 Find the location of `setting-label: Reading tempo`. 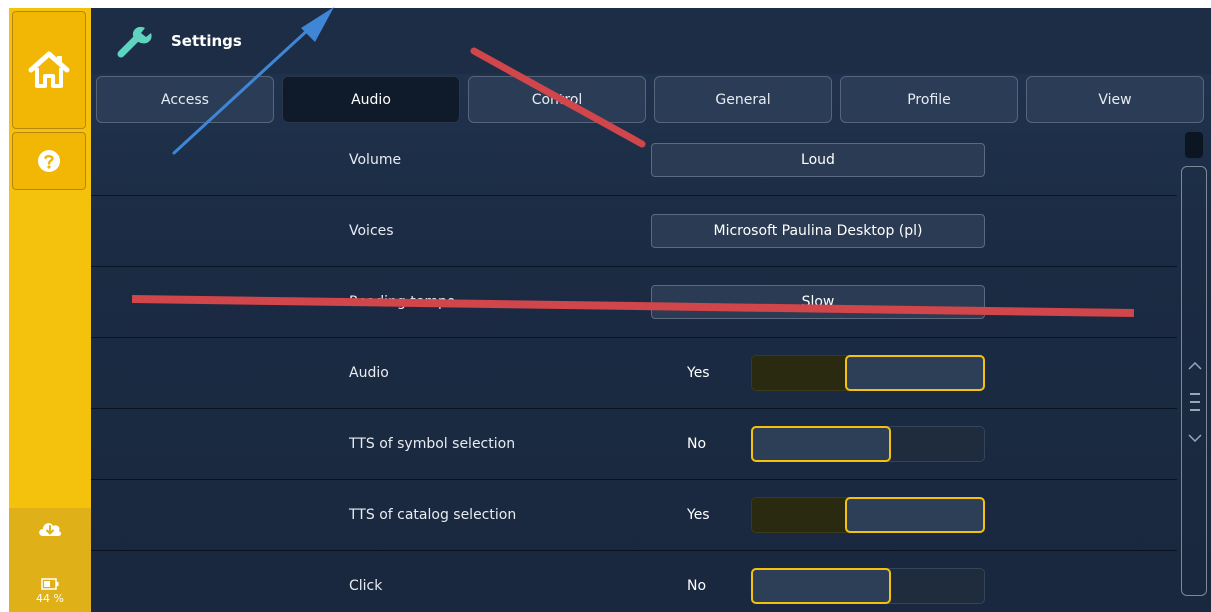

setting-label: Reading tempo is located at coordinates (402, 302).